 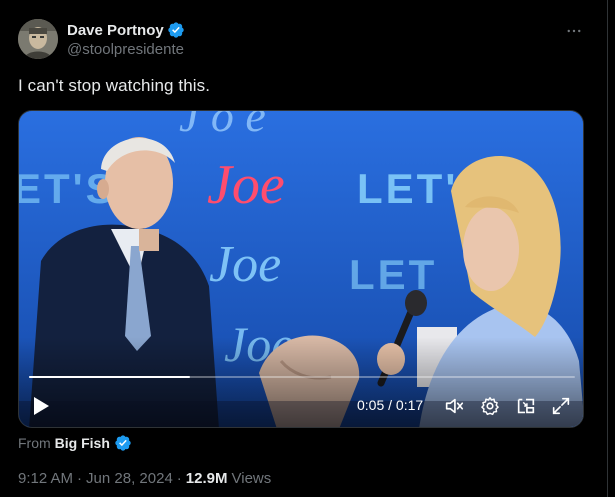 I want to click on mute-icon, so click(x=454, y=406).